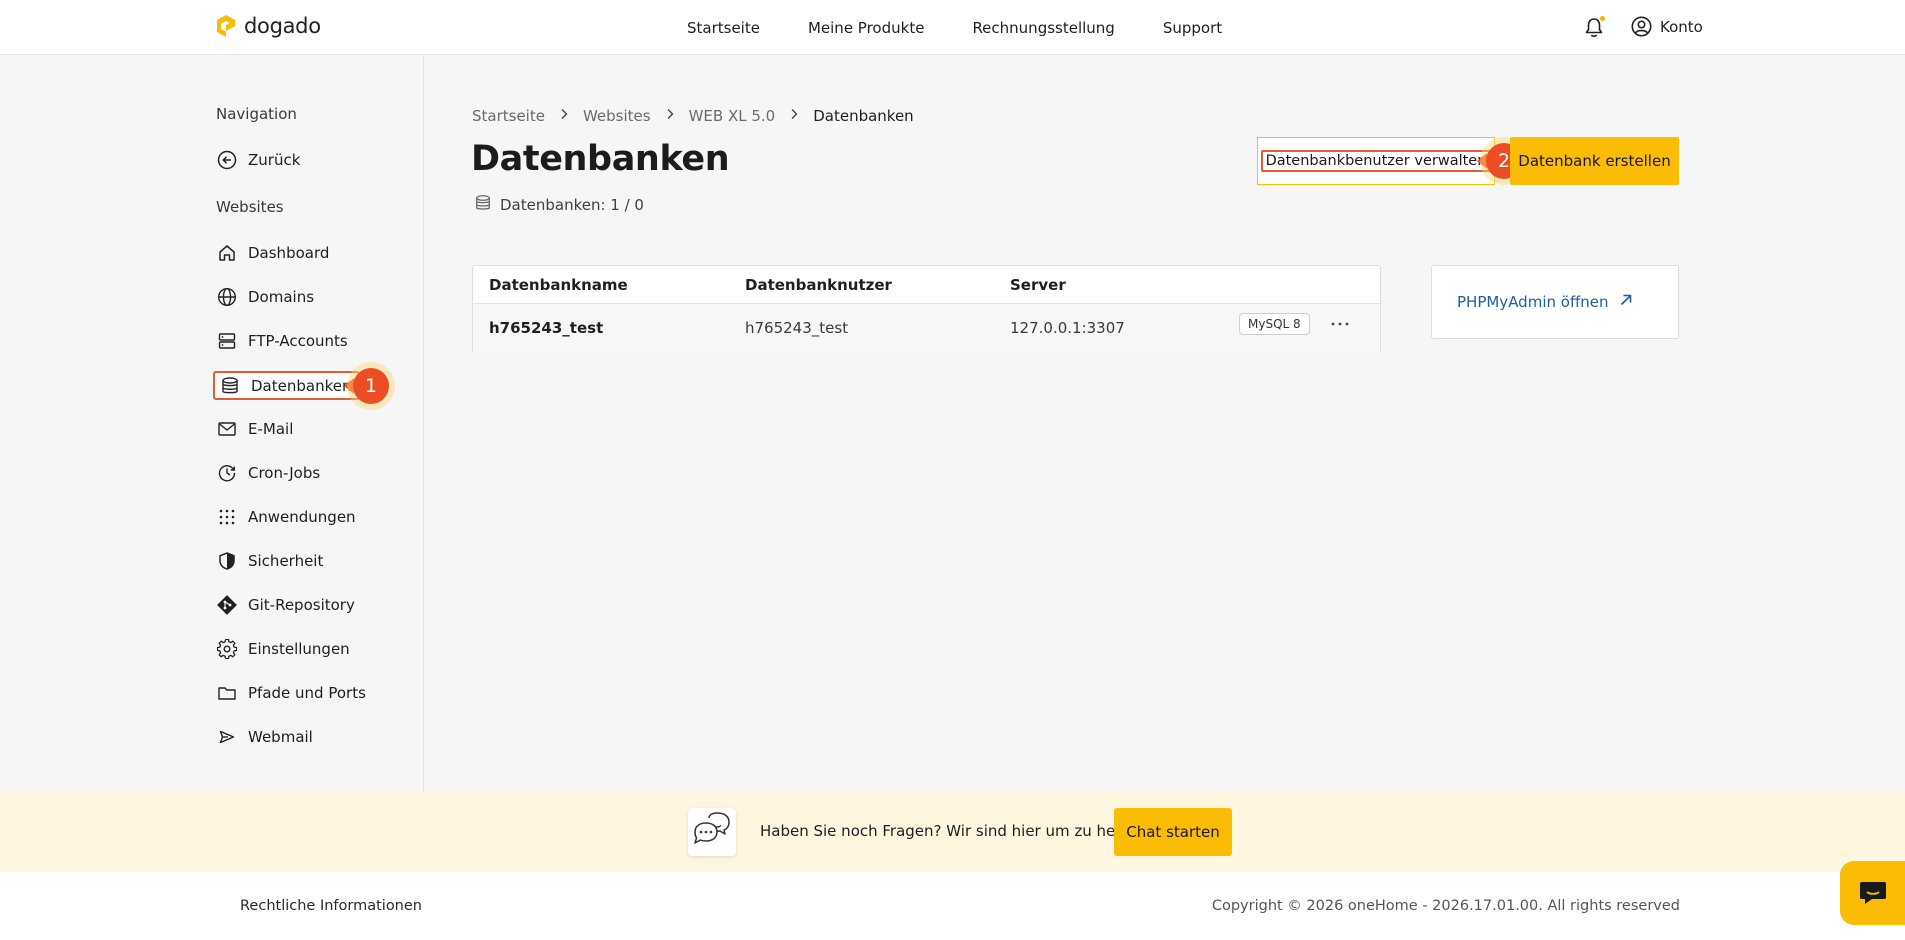 This screenshot has width=1905, height=940. What do you see at coordinates (271, 429) in the screenshot?
I see `sidebar-item-label: E-Mail` at bounding box center [271, 429].